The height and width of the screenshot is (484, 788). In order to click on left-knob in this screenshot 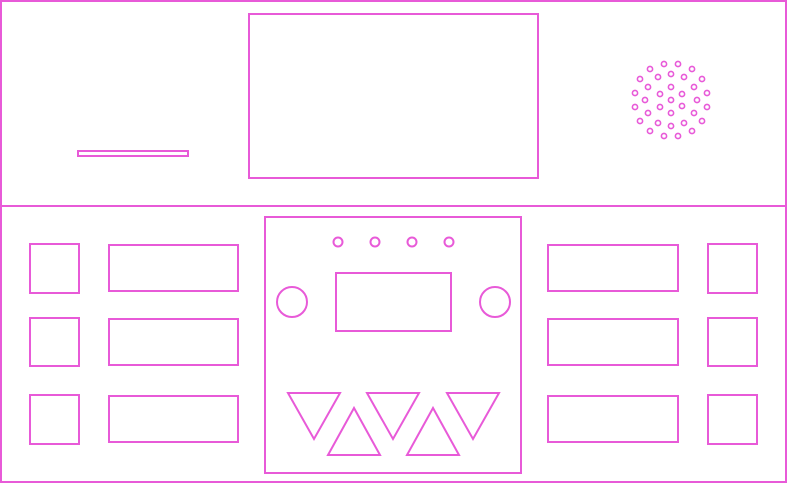, I will do `click(292, 302)`.